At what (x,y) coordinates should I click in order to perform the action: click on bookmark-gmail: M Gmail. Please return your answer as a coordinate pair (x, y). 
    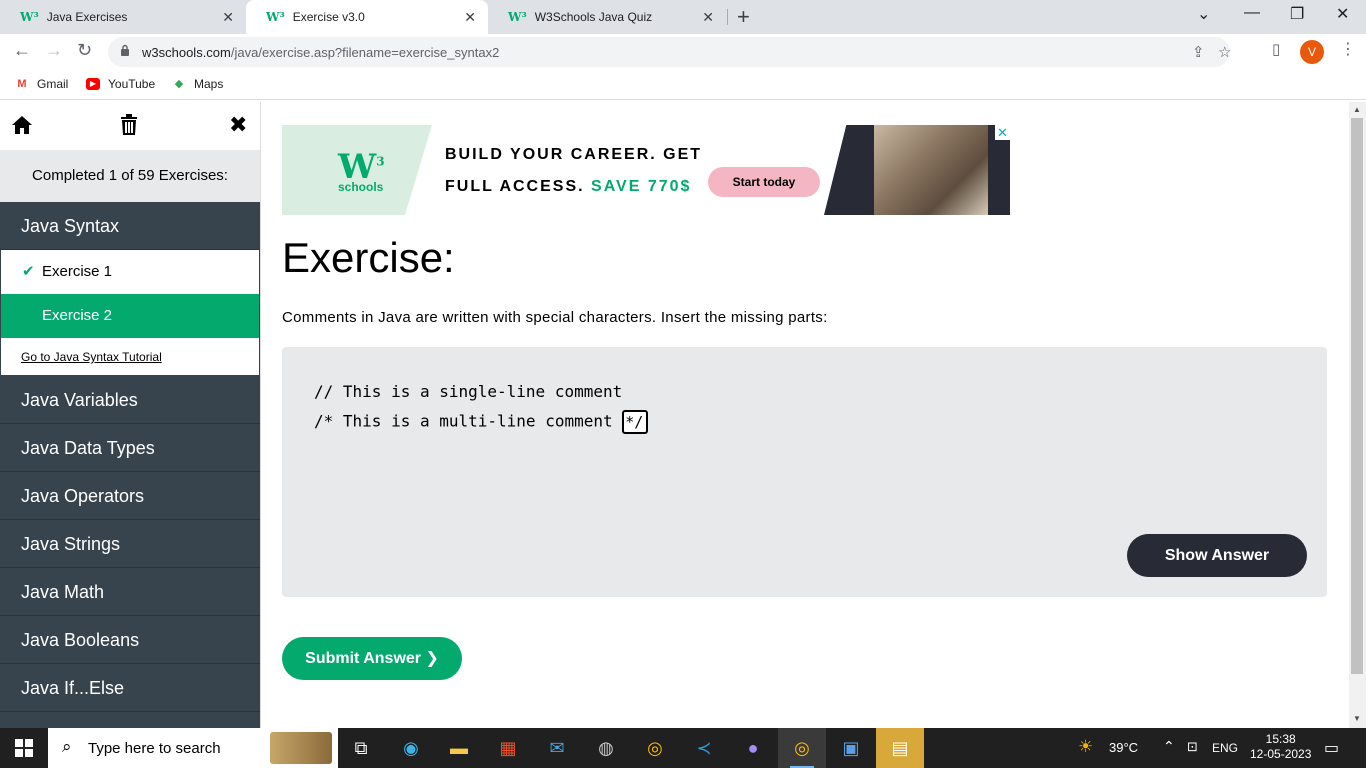
    Looking at the image, I should click on (41, 84).